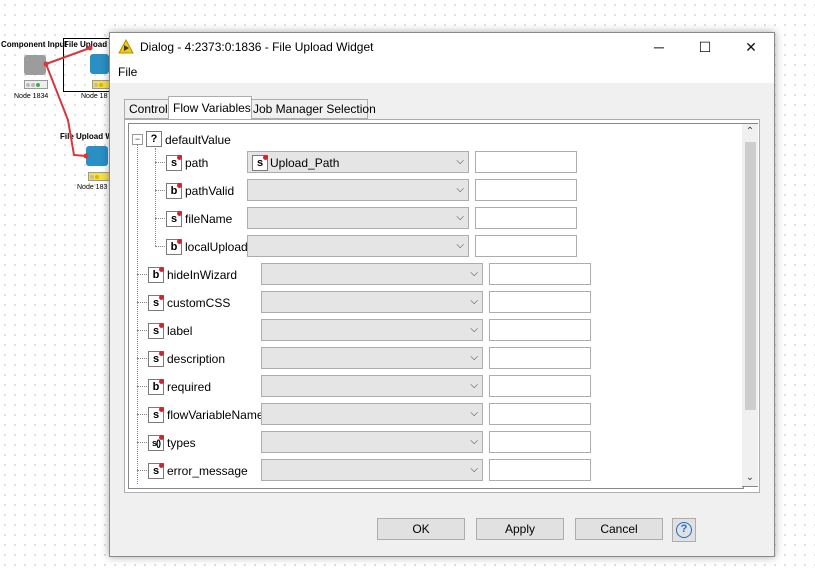  Describe the element at coordinates (421, 529) in the screenshot. I see `ok-button: OK` at that location.